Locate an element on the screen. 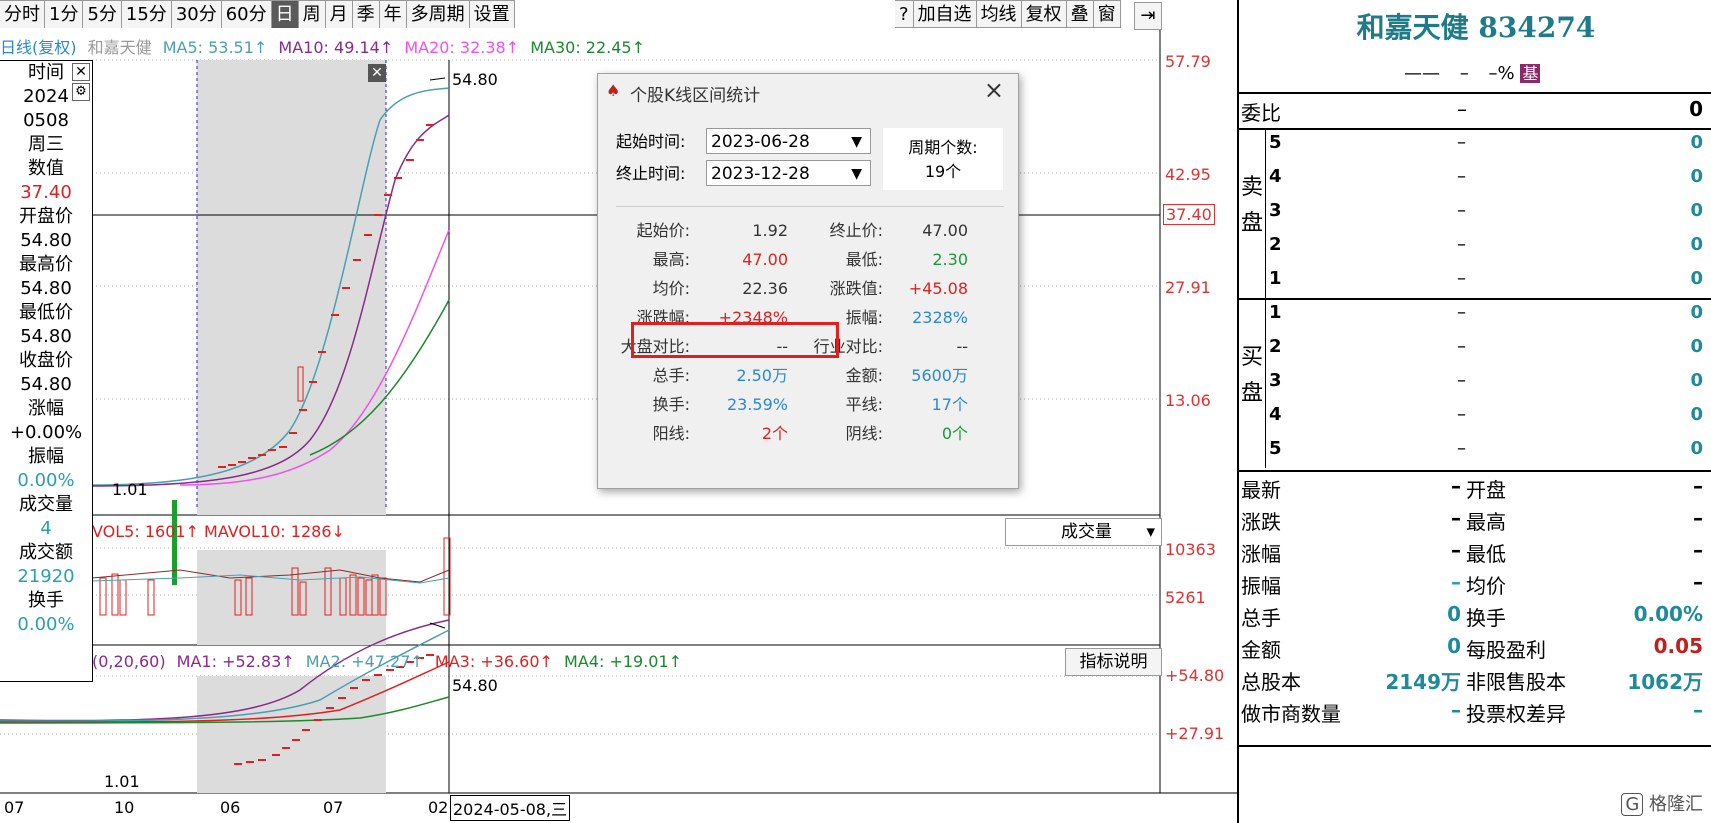 Image resolution: width=1711 pixels, height=823 pixels. period-tab-11: 多周期 is located at coordinates (438, 14).